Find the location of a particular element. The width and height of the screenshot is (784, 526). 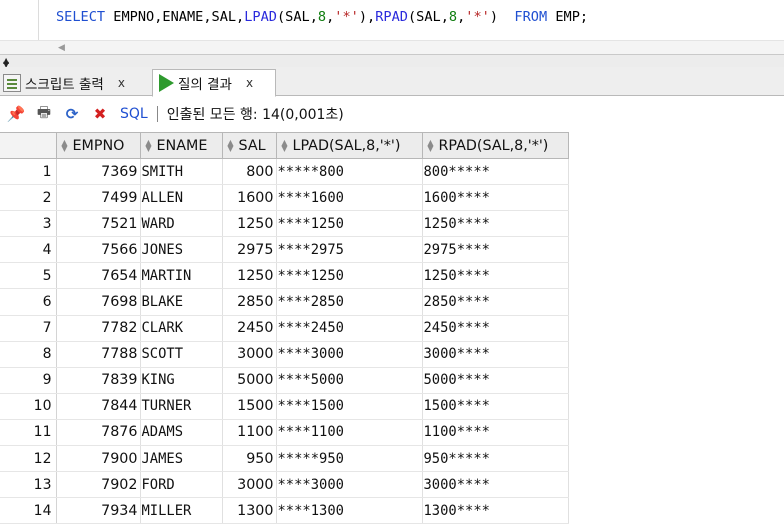

table-row: 10 7844 TURNER 1500 ****1500 1500**** is located at coordinates (284, 406).